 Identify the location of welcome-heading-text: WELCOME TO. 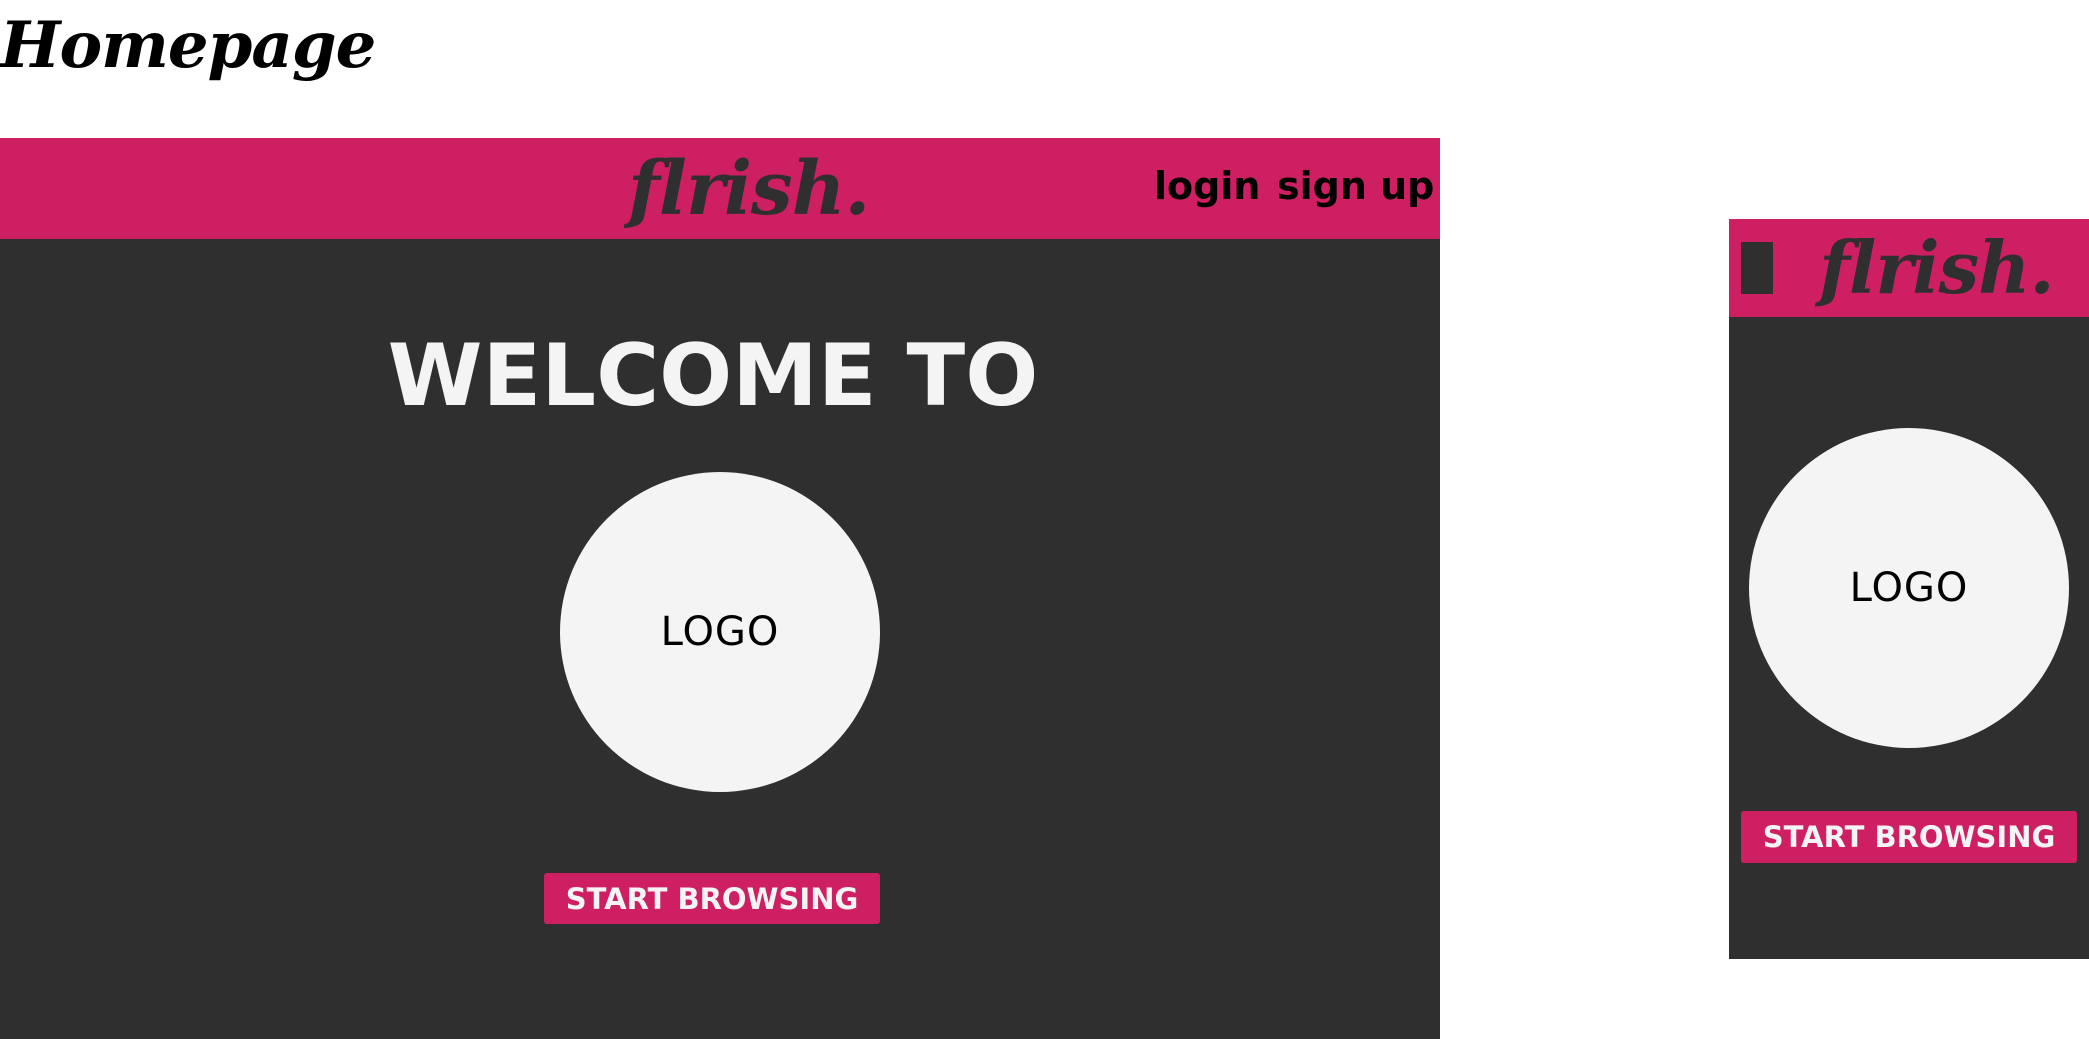
(713, 376).